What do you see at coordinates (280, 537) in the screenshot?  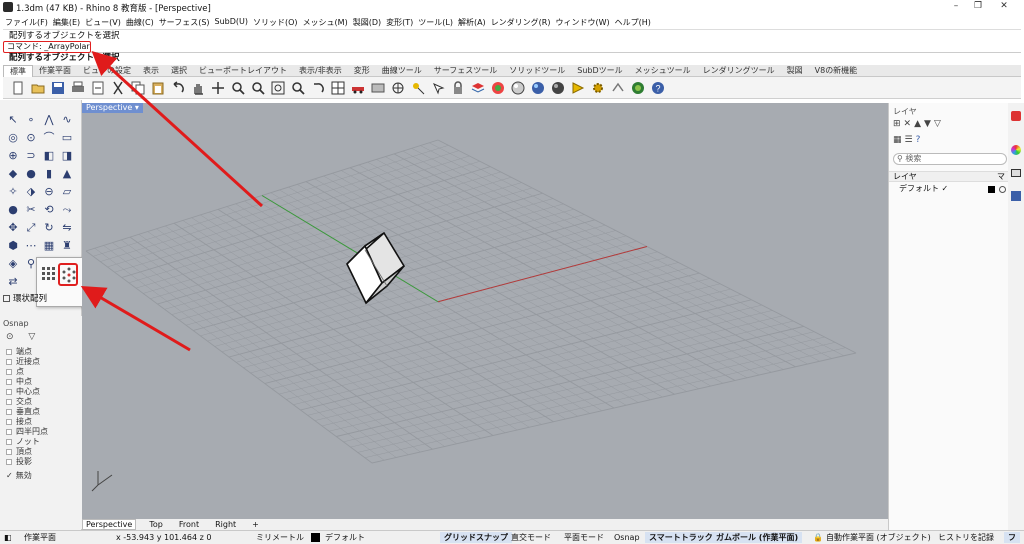 I see `status-units: ミリメートル` at bounding box center [280, 537].